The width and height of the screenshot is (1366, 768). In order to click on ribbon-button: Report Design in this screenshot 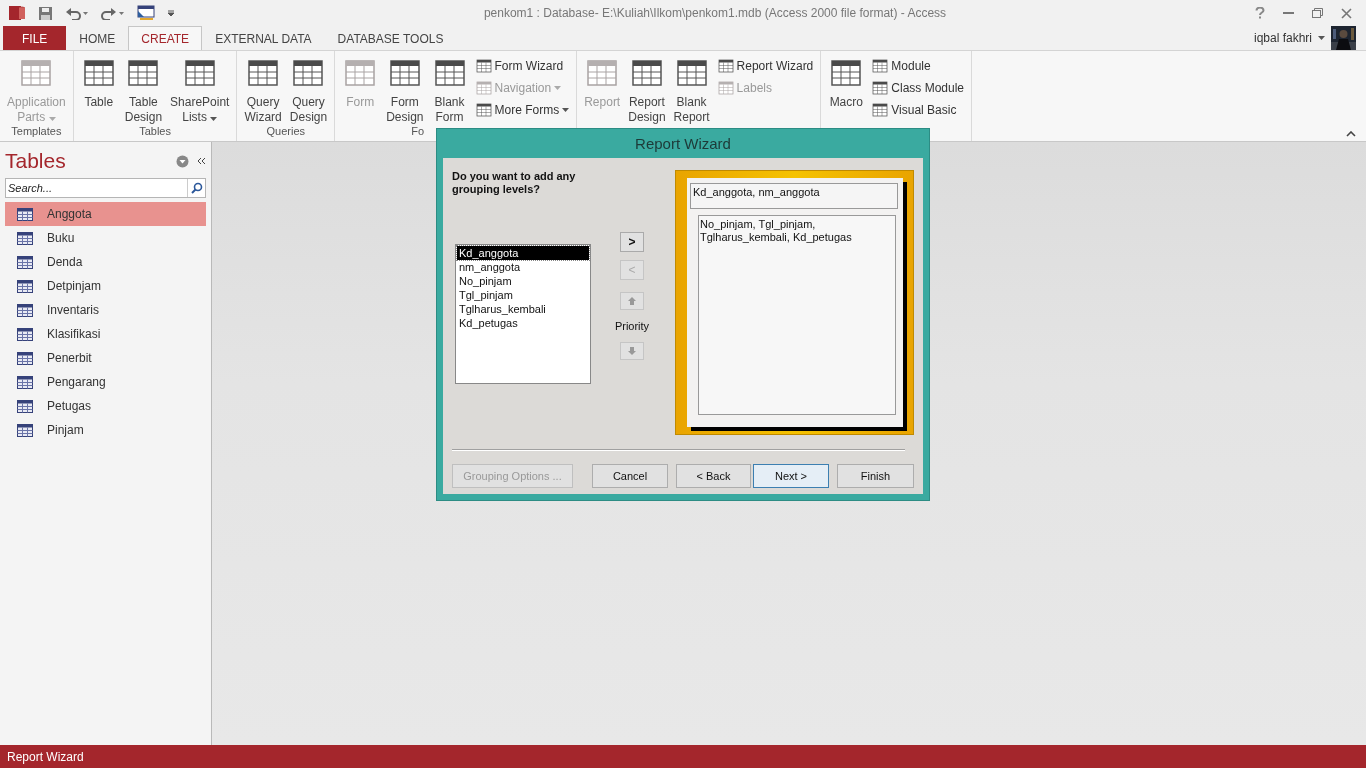, I will do `click(647, 89)`.